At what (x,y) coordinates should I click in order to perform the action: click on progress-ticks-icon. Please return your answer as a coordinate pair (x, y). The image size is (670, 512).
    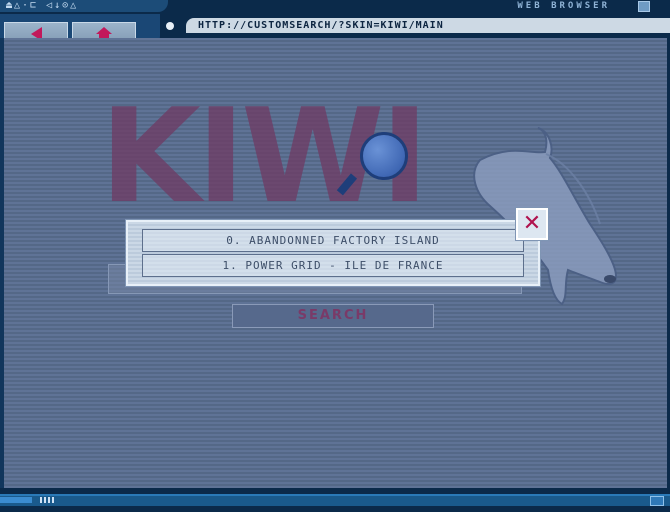
    Looking at the image, I should click on (48, 500).